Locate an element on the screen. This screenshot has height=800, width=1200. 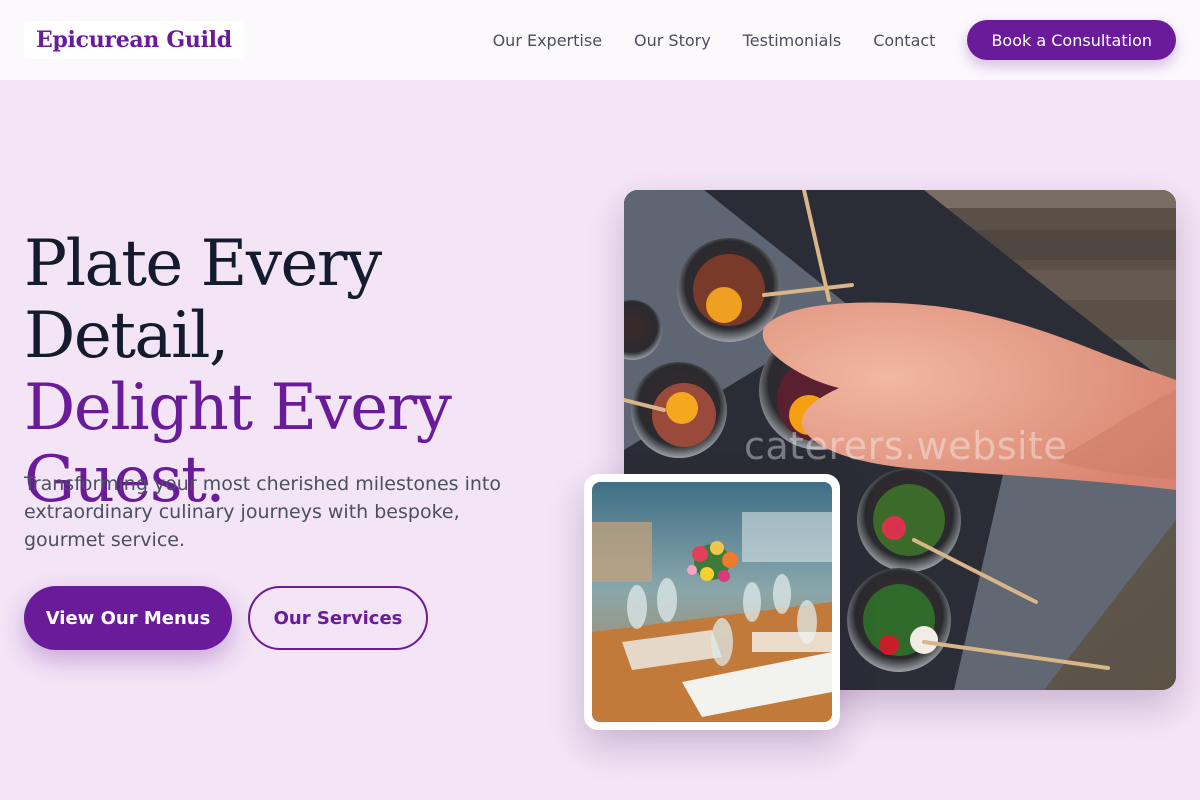
site-logo: Epicurean Guild is located at coordinates (134, 40).